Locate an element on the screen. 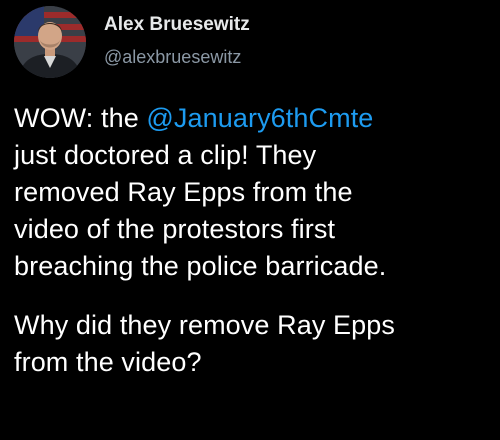  tweet-line: WOW: the @January6thCmte is located at coordinates (254, 118).